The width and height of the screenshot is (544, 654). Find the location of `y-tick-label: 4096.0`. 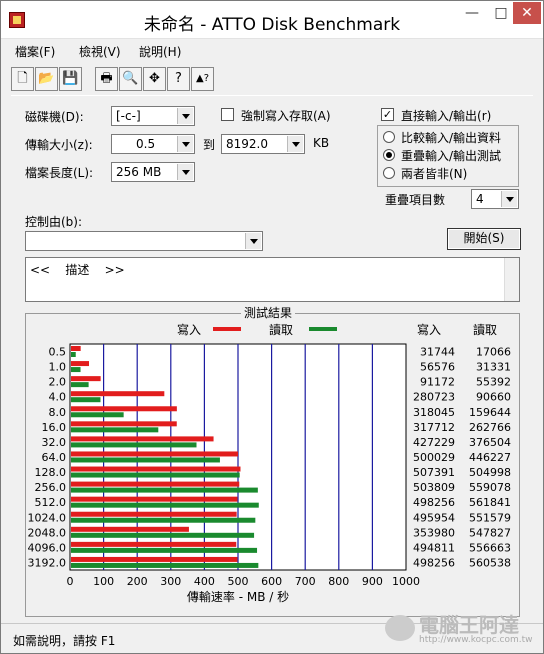

y-tick-label: 4096.0 is located at coordinates (47, 547).